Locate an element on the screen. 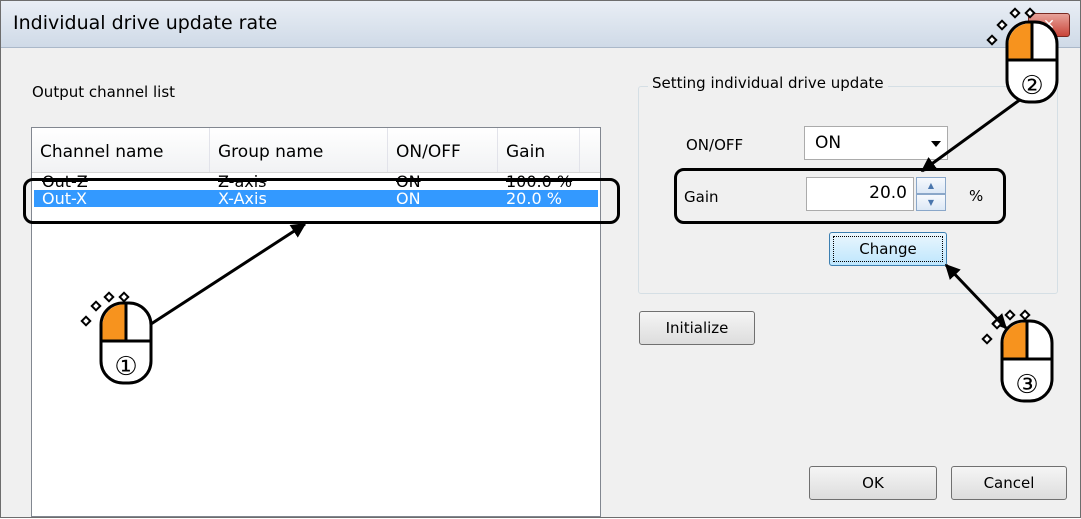 The height and width of the screenshot is (519, 1081). mouse-icon: ② is located at coordinates (1022, 55).